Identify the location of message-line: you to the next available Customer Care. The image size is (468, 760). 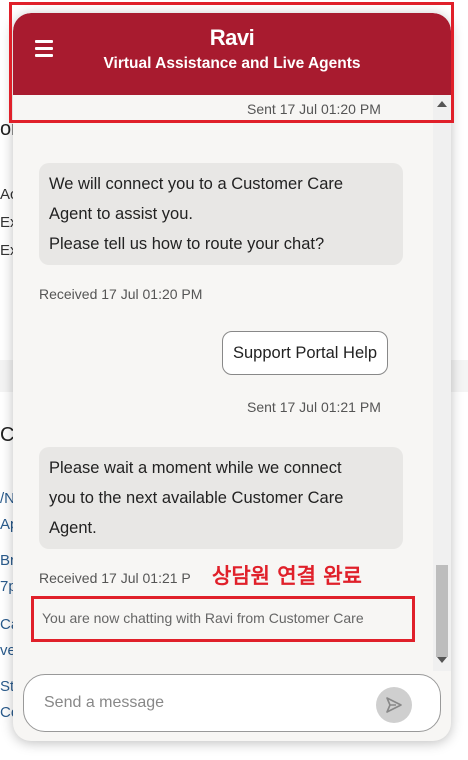
(196, 498).